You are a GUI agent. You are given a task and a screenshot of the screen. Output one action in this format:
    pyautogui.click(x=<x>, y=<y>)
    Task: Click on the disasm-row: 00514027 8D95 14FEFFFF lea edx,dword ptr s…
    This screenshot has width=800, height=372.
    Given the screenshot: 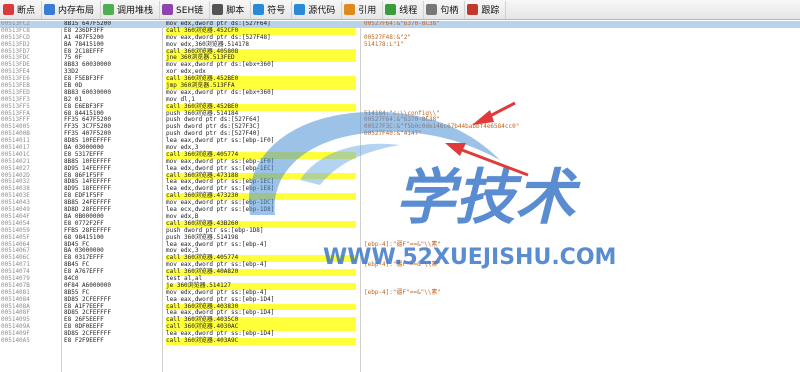 What is the action you would take?
    pyautogui.click(x=400, y=169)
    